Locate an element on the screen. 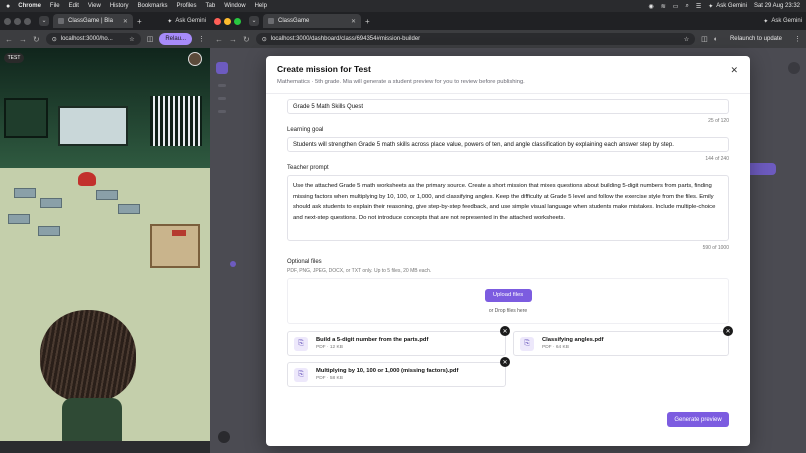  player-avatar-icon is located at coordinates (195, 59).